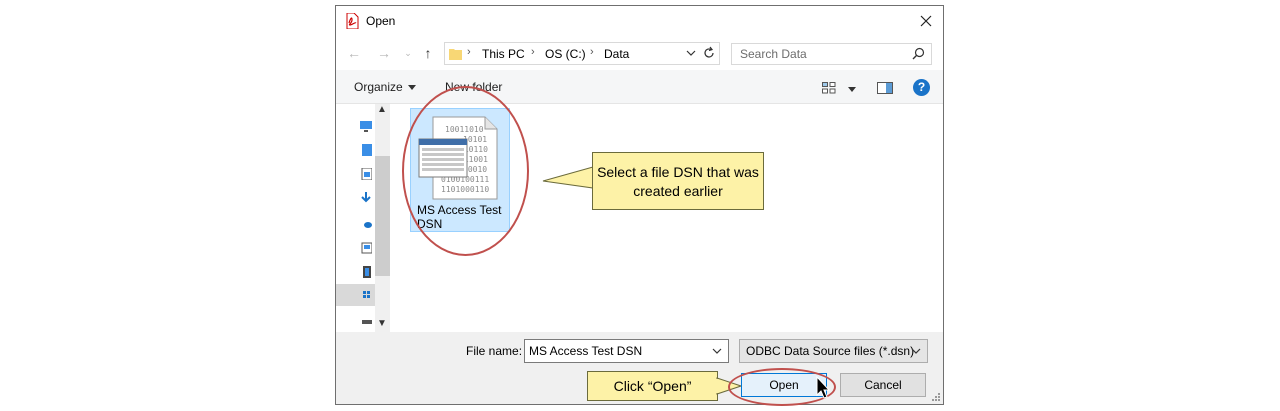 Image resolution: width=1280 pixels, height=411 pixels. Describe the element at coordinates (709, 53) in the screenshot. I see `refresh-icon` at that location.